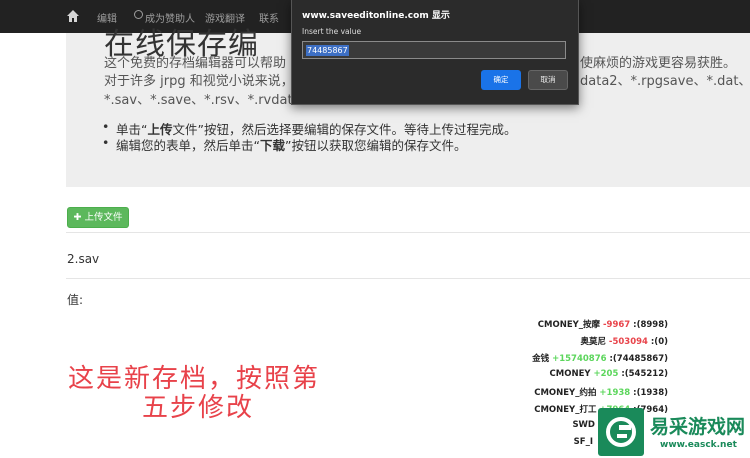  I want to click on dialog-message: Insert the value, so click(332, 31).